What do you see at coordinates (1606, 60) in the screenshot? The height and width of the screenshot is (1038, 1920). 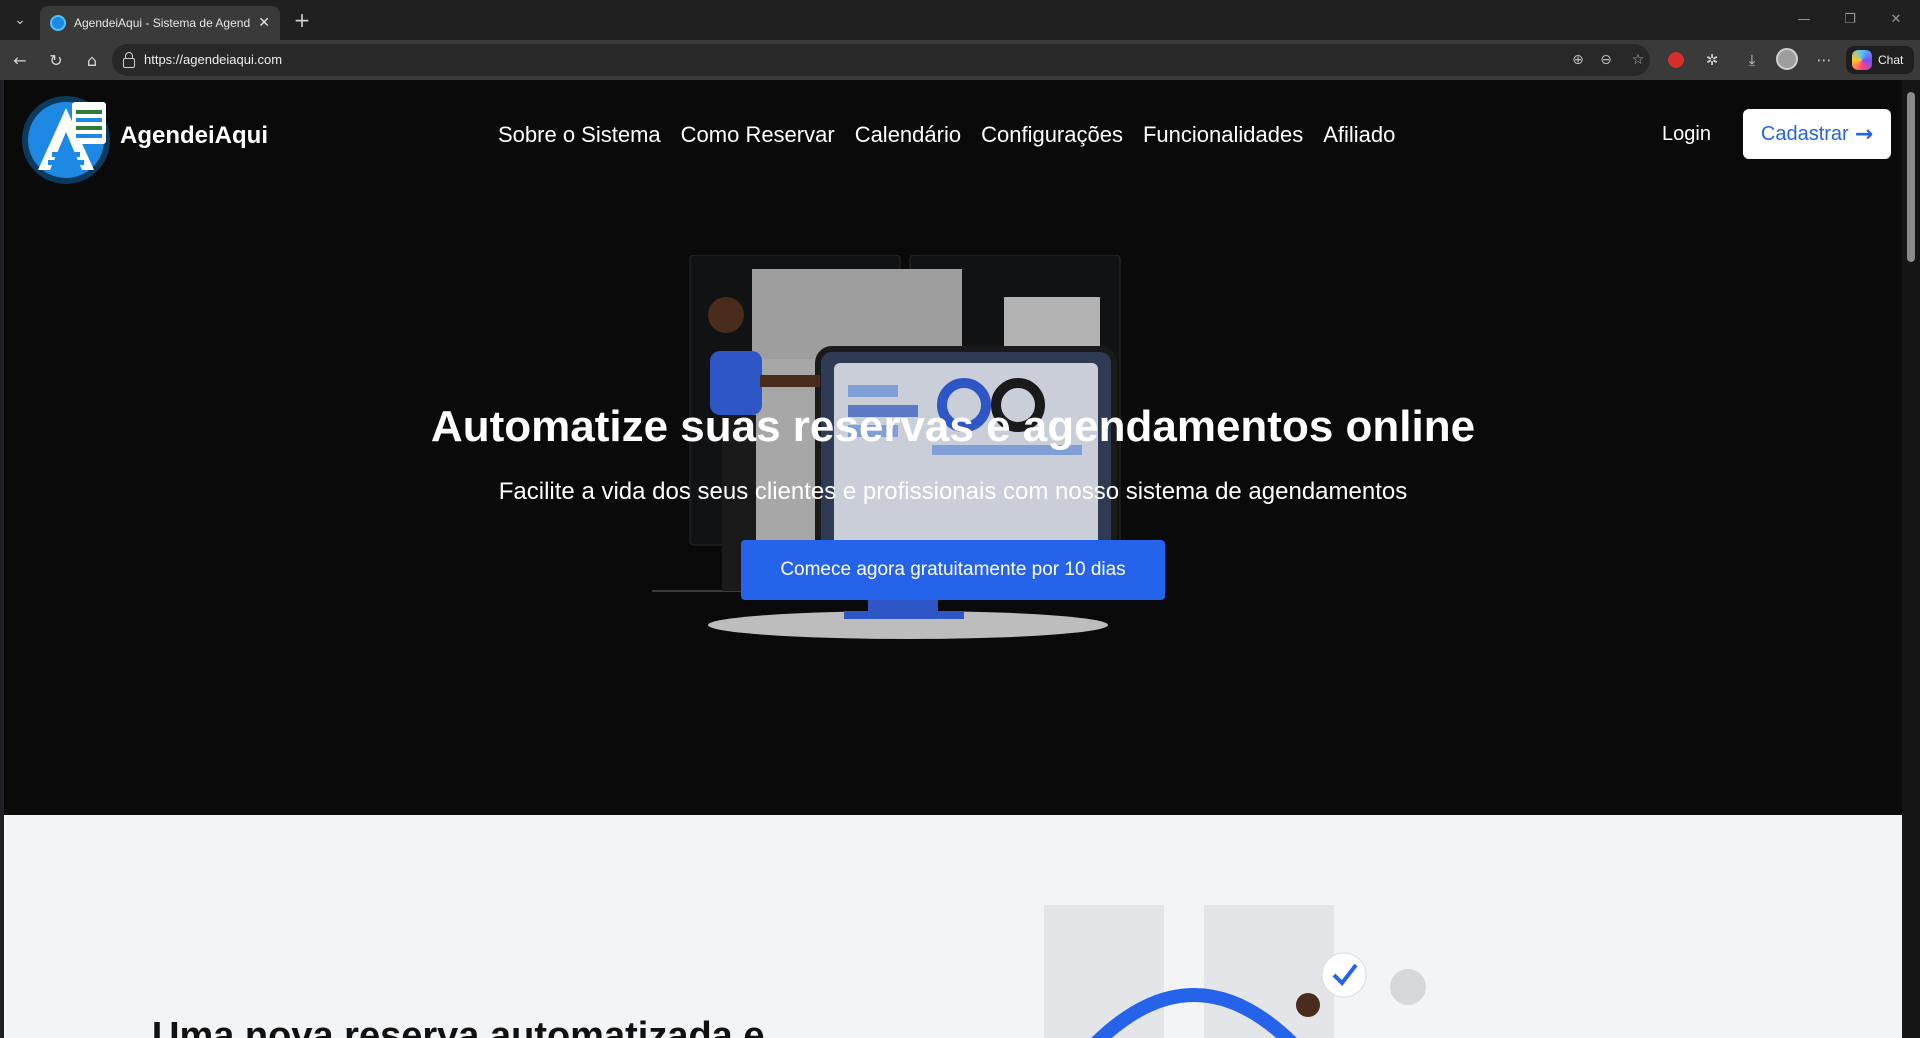 I see `reader-icon: ⊖` at bounding box center [1606, 60].